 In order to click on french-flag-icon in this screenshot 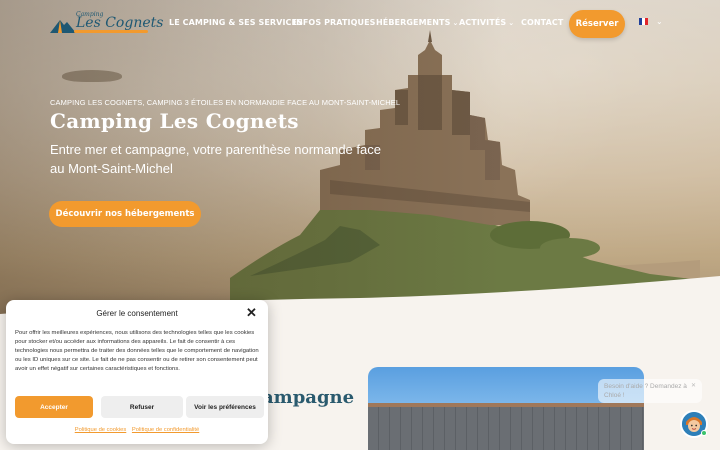, I will do `click(643, 21)`.